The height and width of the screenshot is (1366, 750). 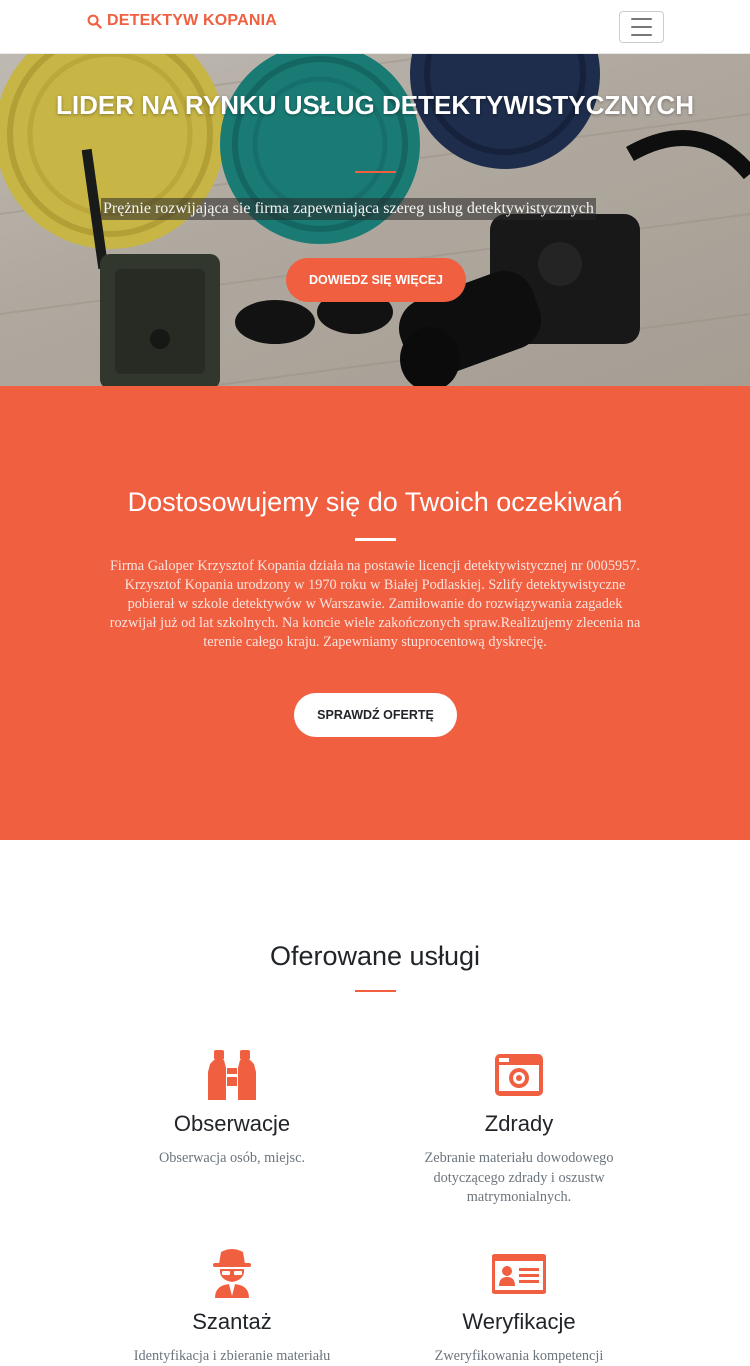 I want to click on services-divider, so click(x=375, y=991).